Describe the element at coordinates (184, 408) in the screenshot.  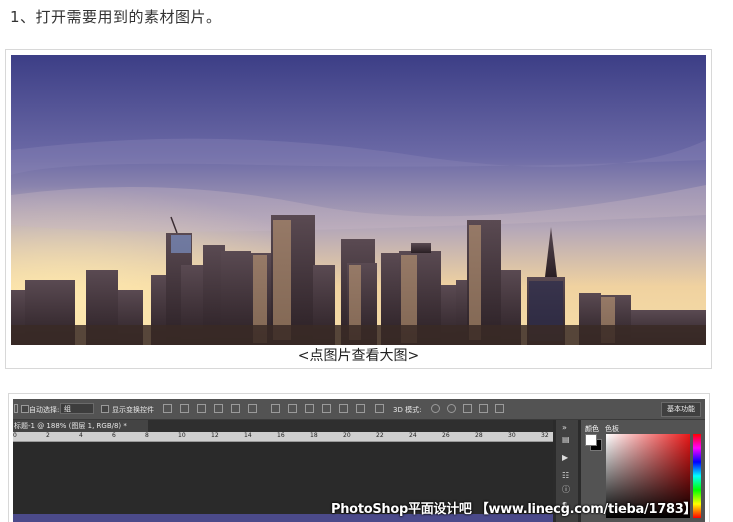
I see `align-vcenter-icon` at that location.